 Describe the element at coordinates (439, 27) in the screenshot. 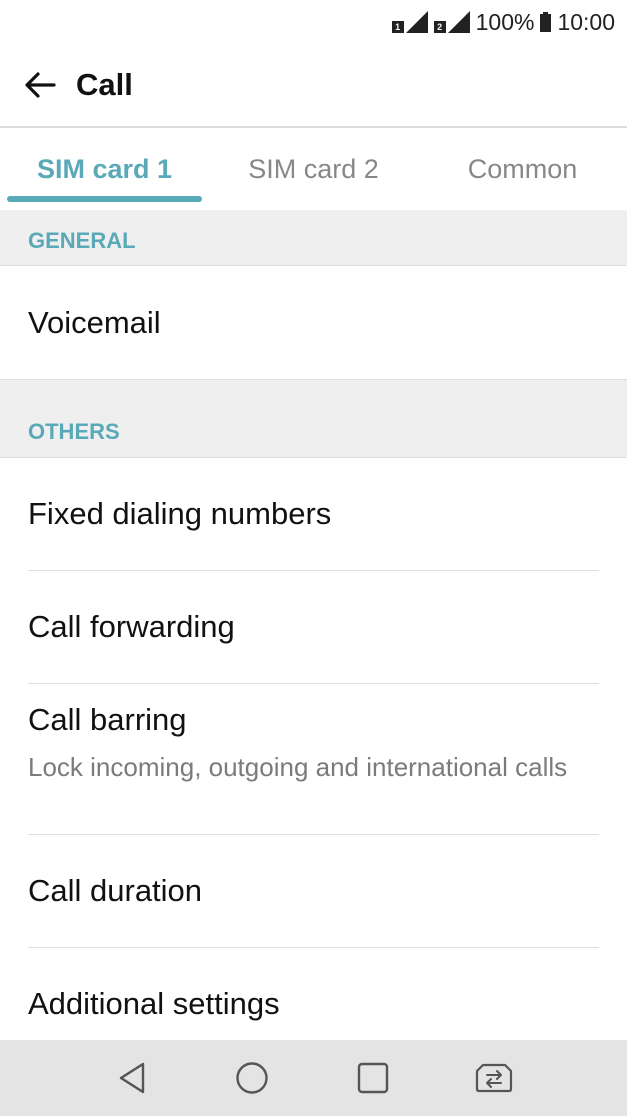

I see `sim2-badge: 2` at that location.